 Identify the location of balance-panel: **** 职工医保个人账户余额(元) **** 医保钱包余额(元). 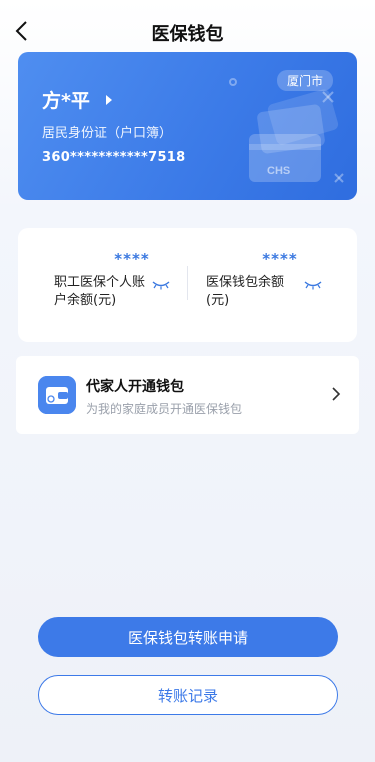
(187, 285).